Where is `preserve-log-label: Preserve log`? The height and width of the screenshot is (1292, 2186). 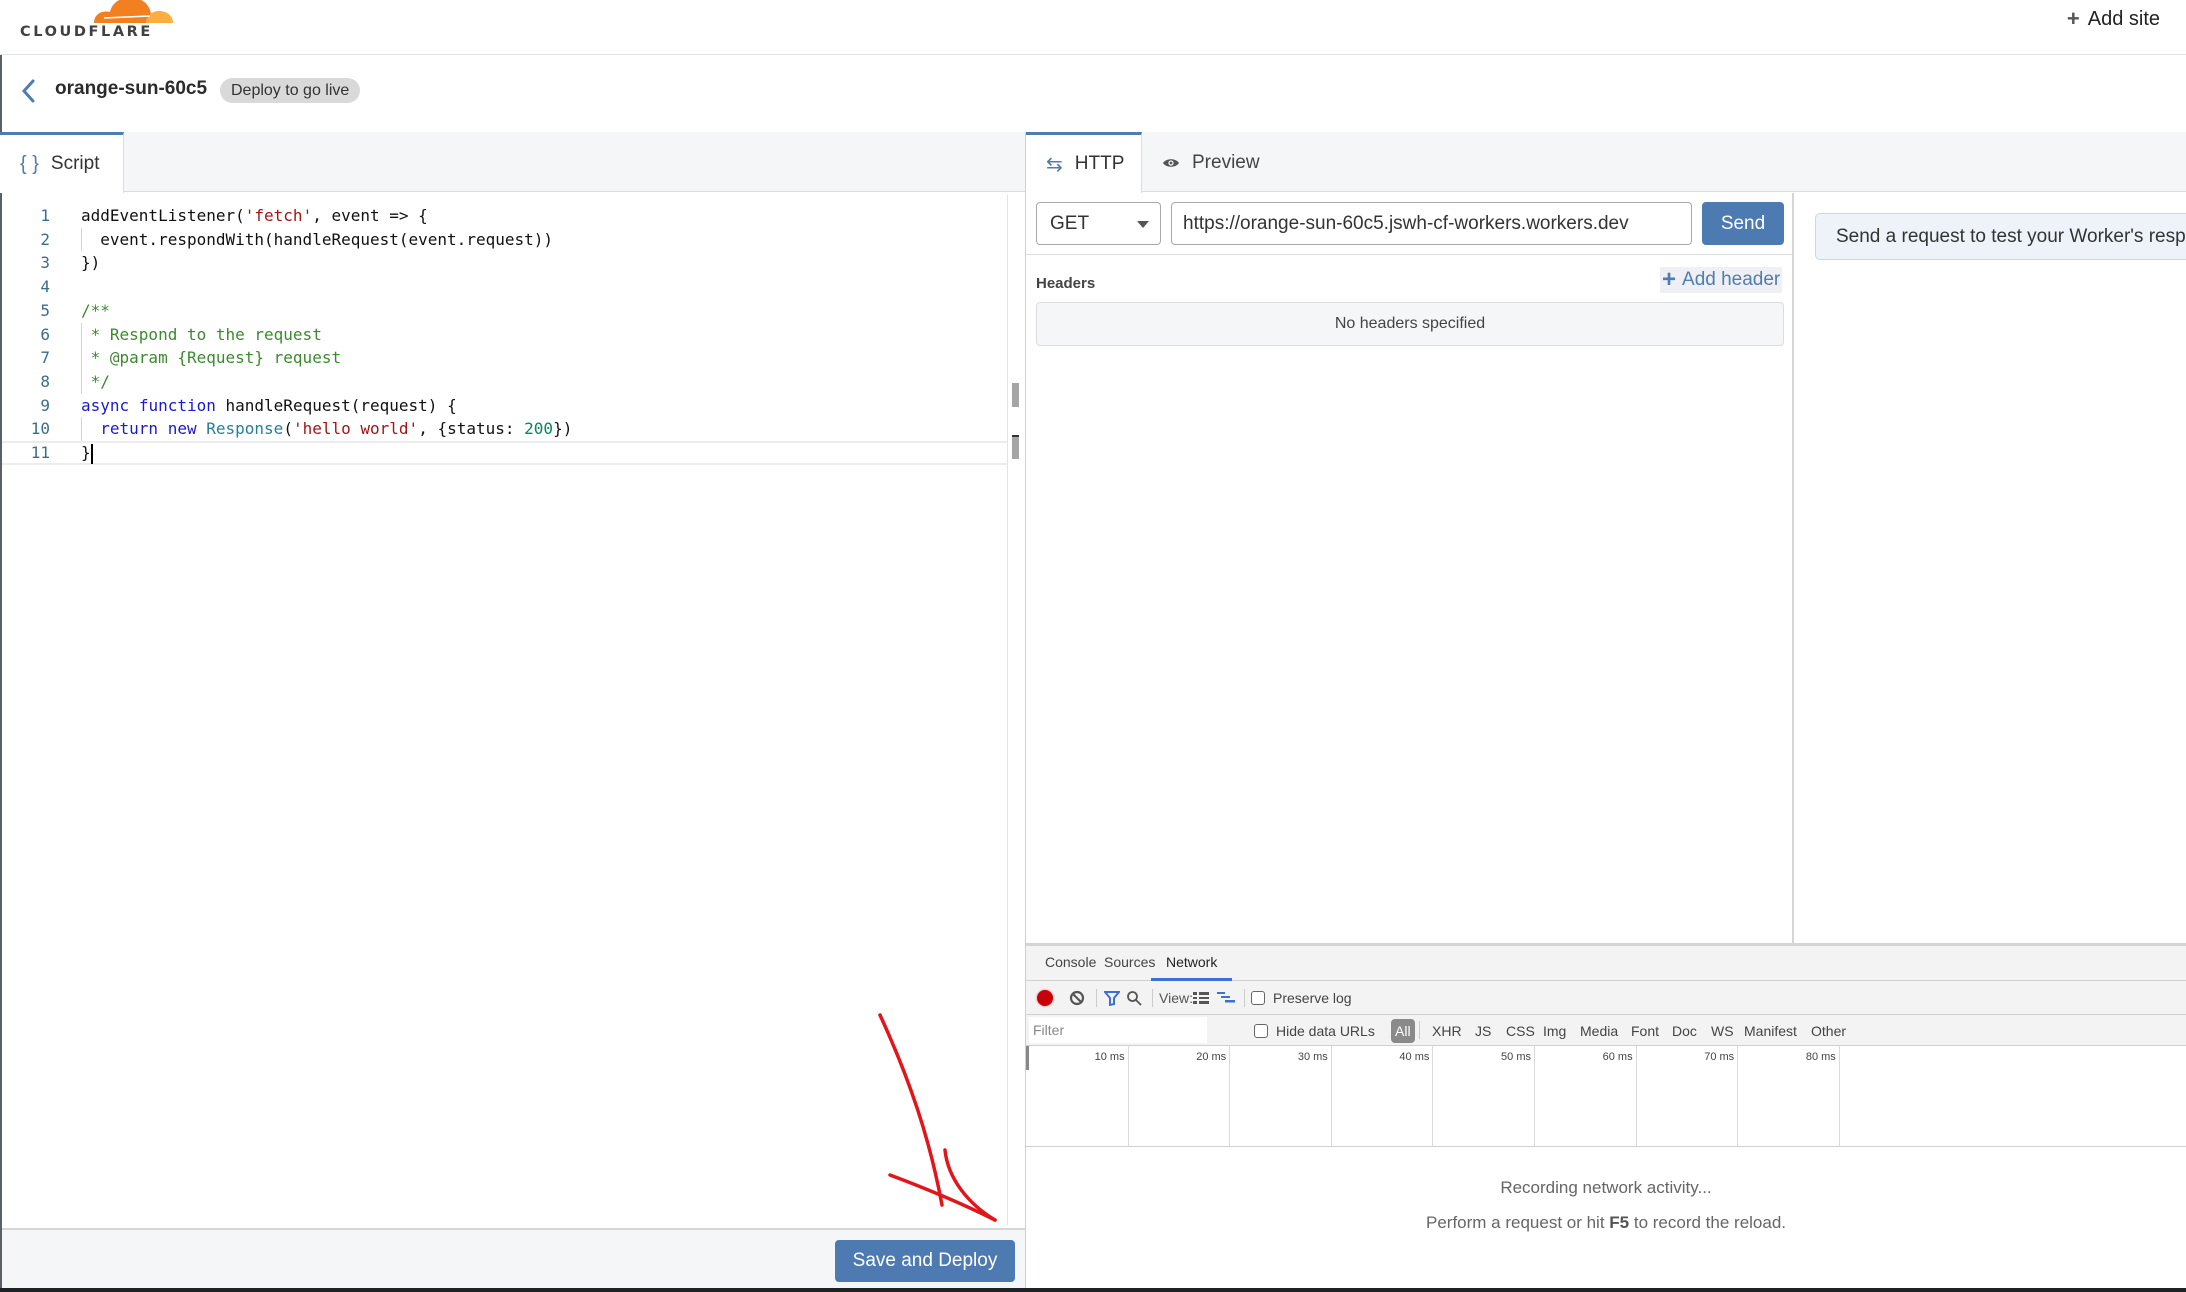 preserve-log-label: Preserve log is located at coordinates (1312, 998).